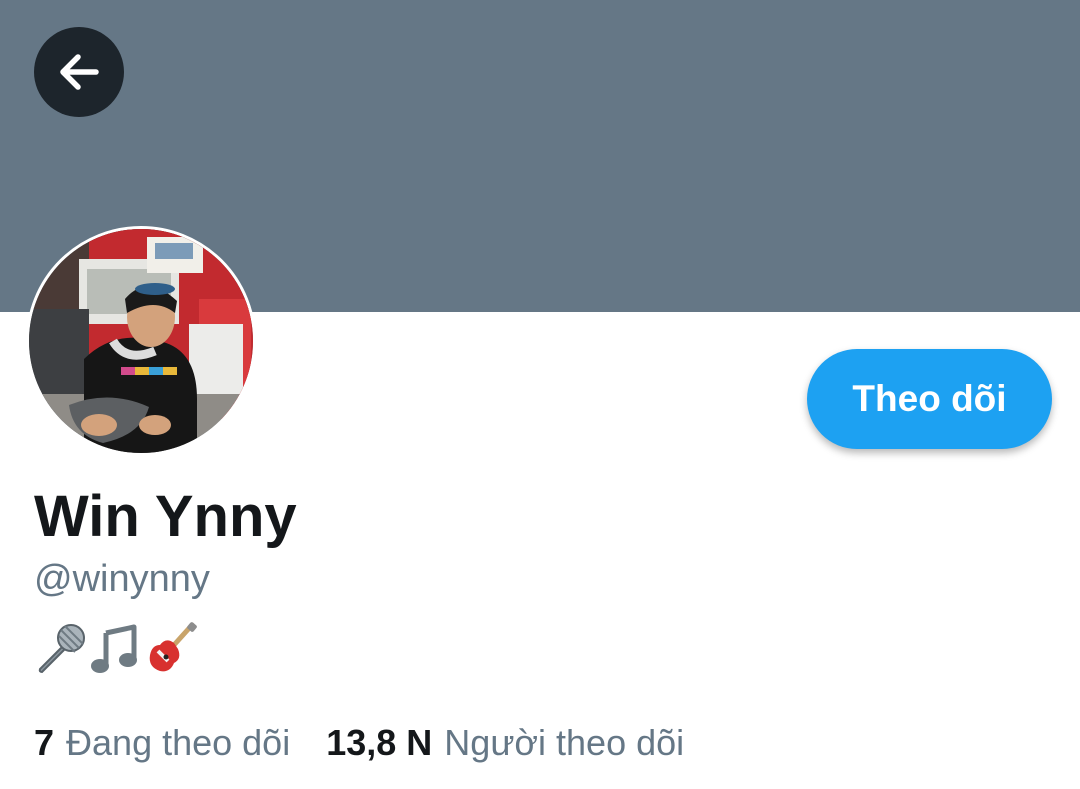  What do you see at coordinates (173, 647) in the screenshot?
I see `guitar-icon` at bounding box center [173, 647].